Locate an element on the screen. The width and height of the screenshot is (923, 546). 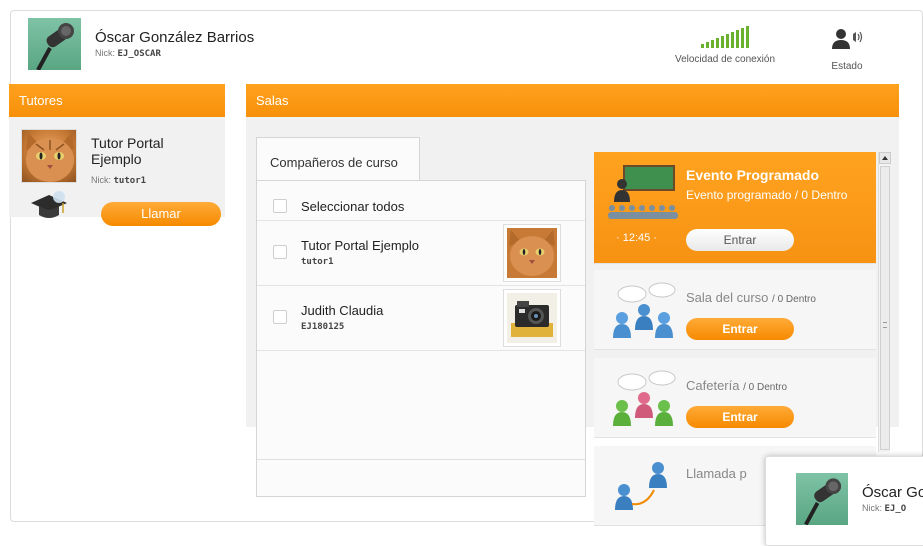
group-chat-icon is located at coordinates (644, 310).